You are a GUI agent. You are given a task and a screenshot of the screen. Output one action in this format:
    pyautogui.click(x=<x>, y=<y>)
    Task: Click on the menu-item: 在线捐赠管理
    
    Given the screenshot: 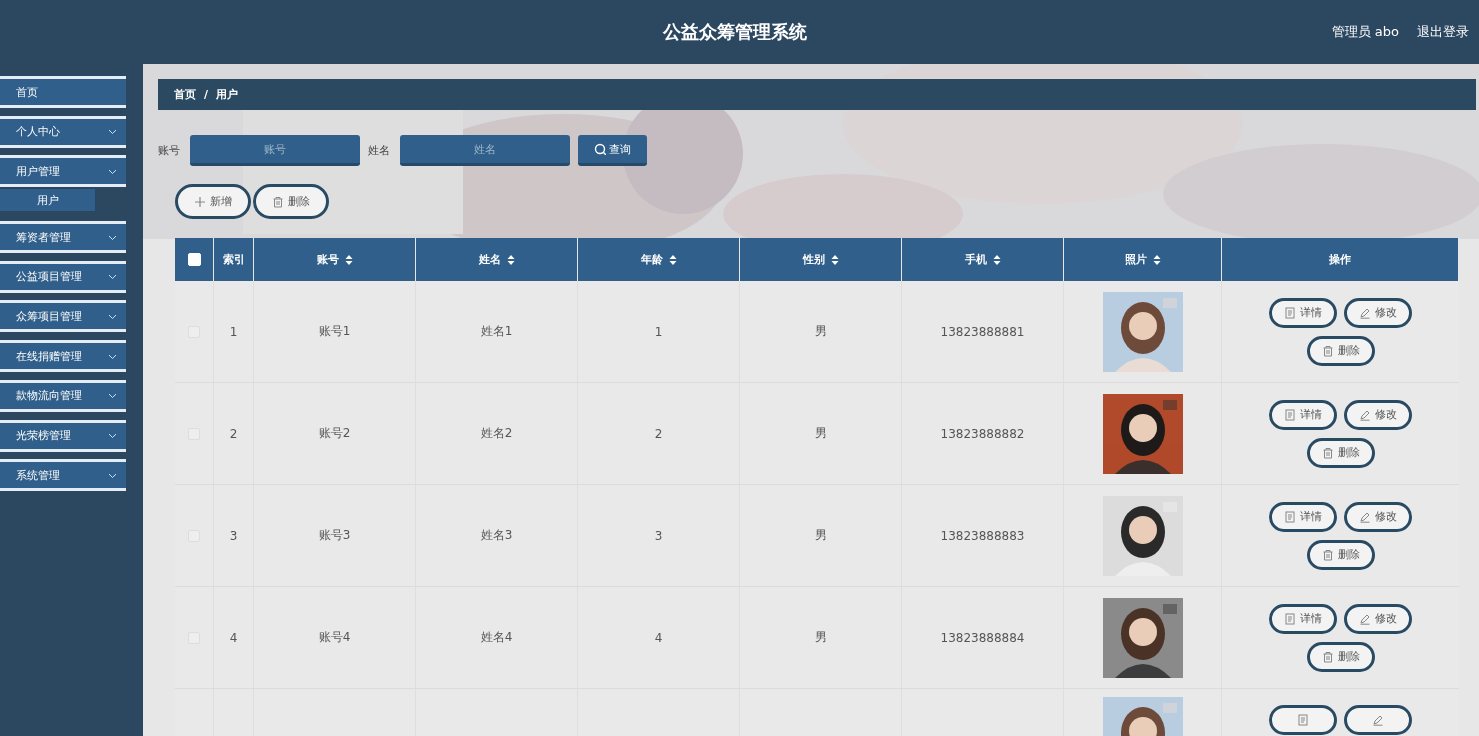 What is the action you would take?
    pyautogui.click(x=63, y=356)
    